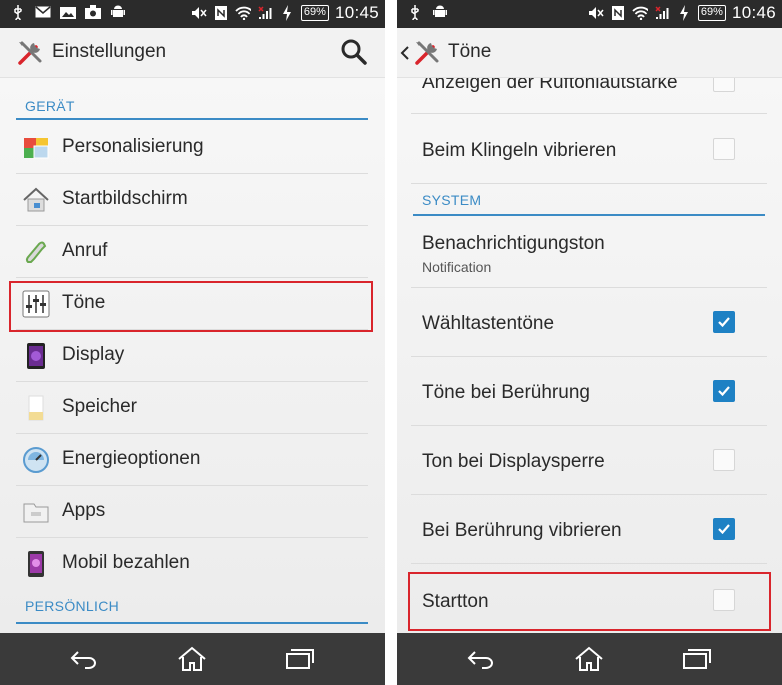 The image size is (782, 685). What do you see at coordinates (36, 200) in the screenshot?
I see `home-screen-icon` at bounding box center [36, 200].